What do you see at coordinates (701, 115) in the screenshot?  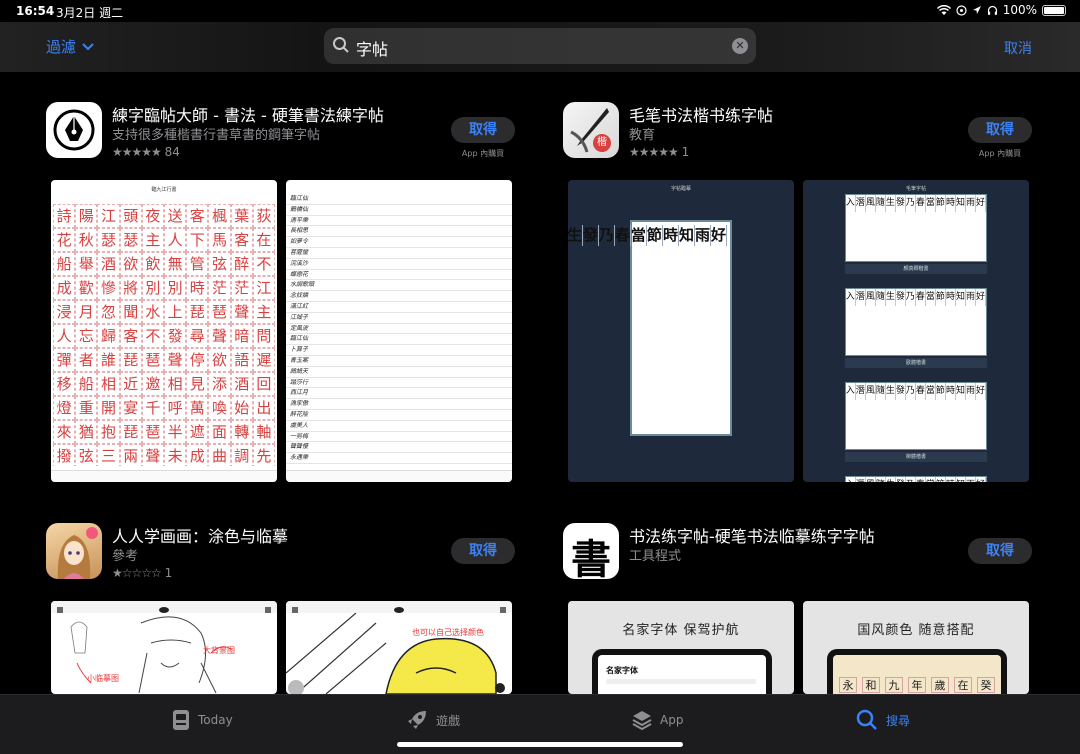 I see `app-title: 毛笔书法楷书练字帖` at bounding box center [701, 115].